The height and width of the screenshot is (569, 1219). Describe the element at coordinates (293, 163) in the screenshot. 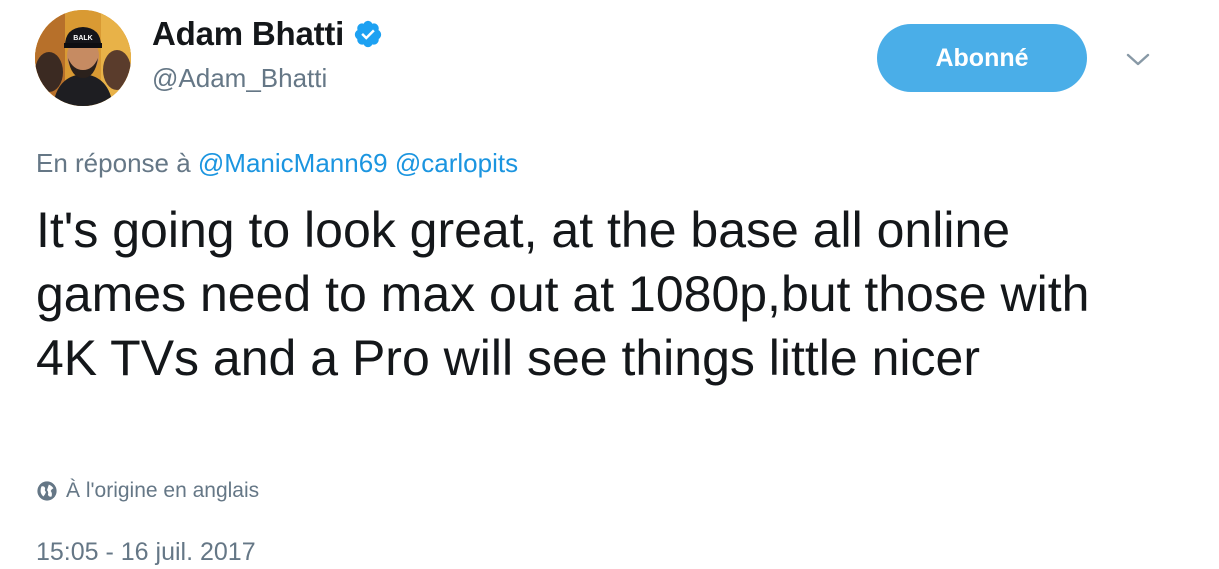

I see `reply-mention-link: @ManicMann69` at that location.